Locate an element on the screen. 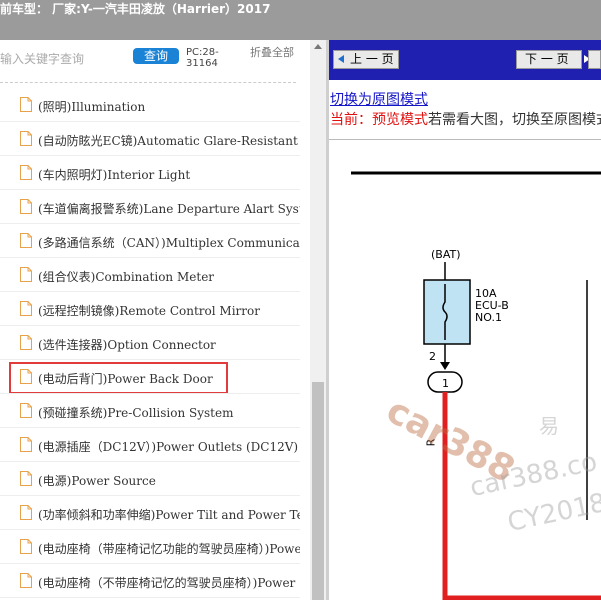 Image resolution: width=601 pixels, height=600 pixels. tree-item: (组合仪表)Combination Meter is located at coordinates (150, 275).